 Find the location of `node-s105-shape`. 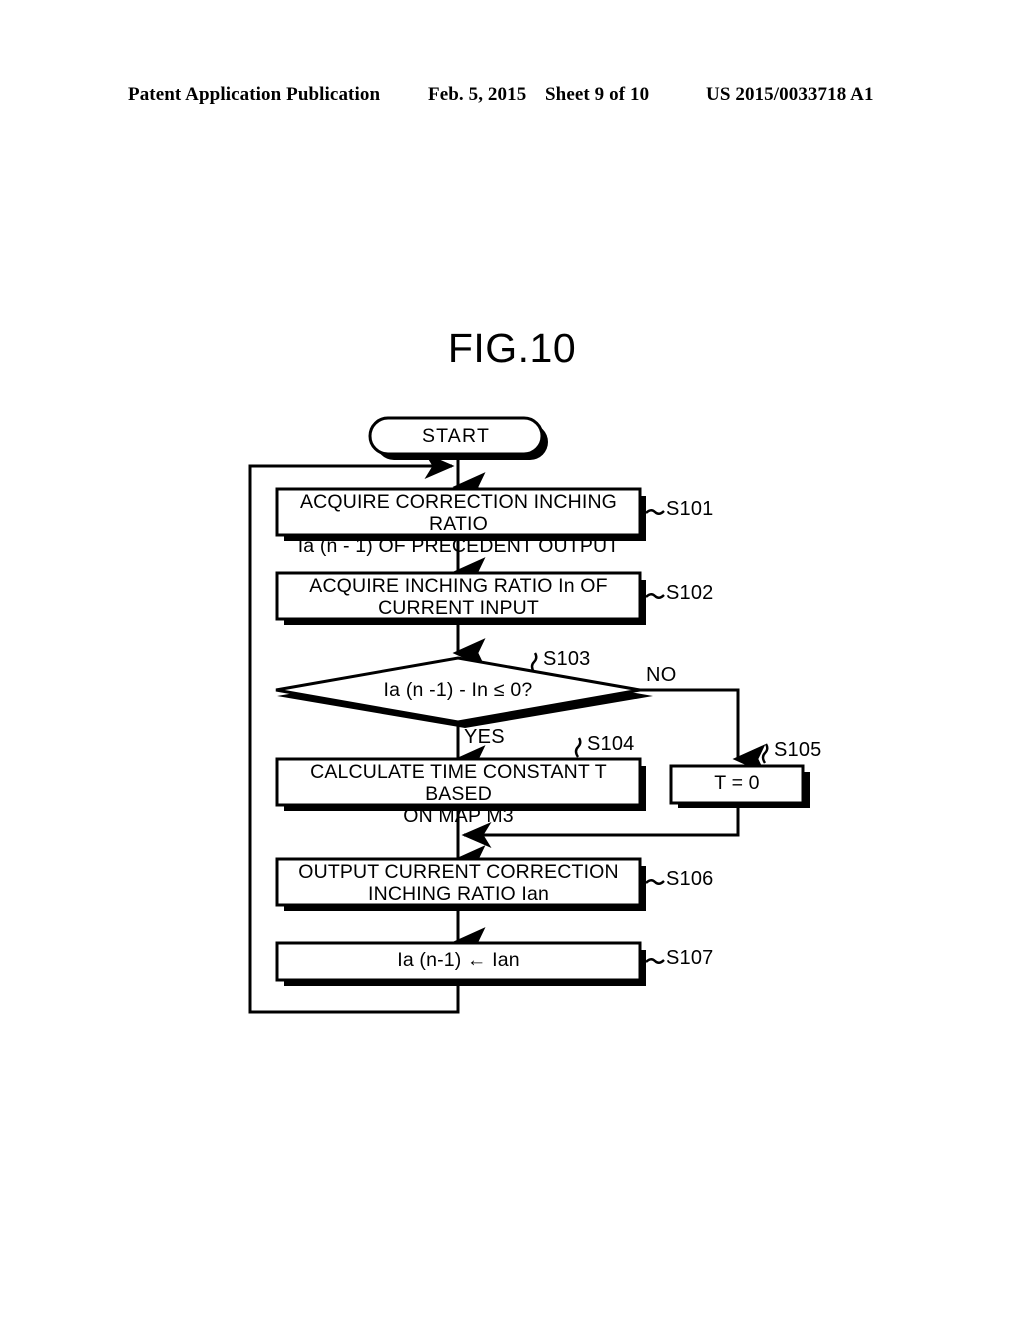

node-s105-shape is located at coordinates (737, 784).